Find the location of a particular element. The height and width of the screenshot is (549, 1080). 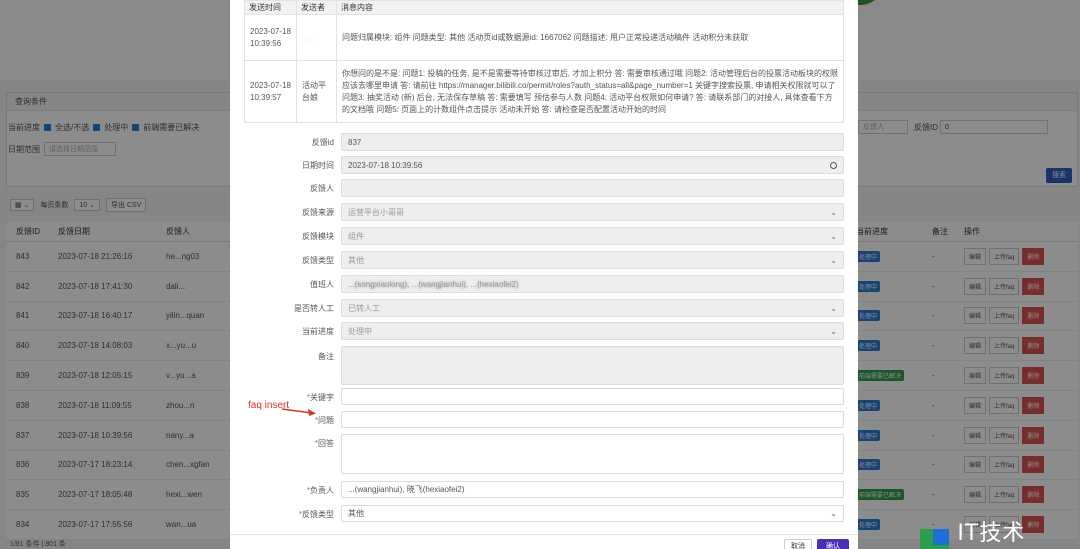

label-module: 反馈模块 is located at coordinates (318, 236).